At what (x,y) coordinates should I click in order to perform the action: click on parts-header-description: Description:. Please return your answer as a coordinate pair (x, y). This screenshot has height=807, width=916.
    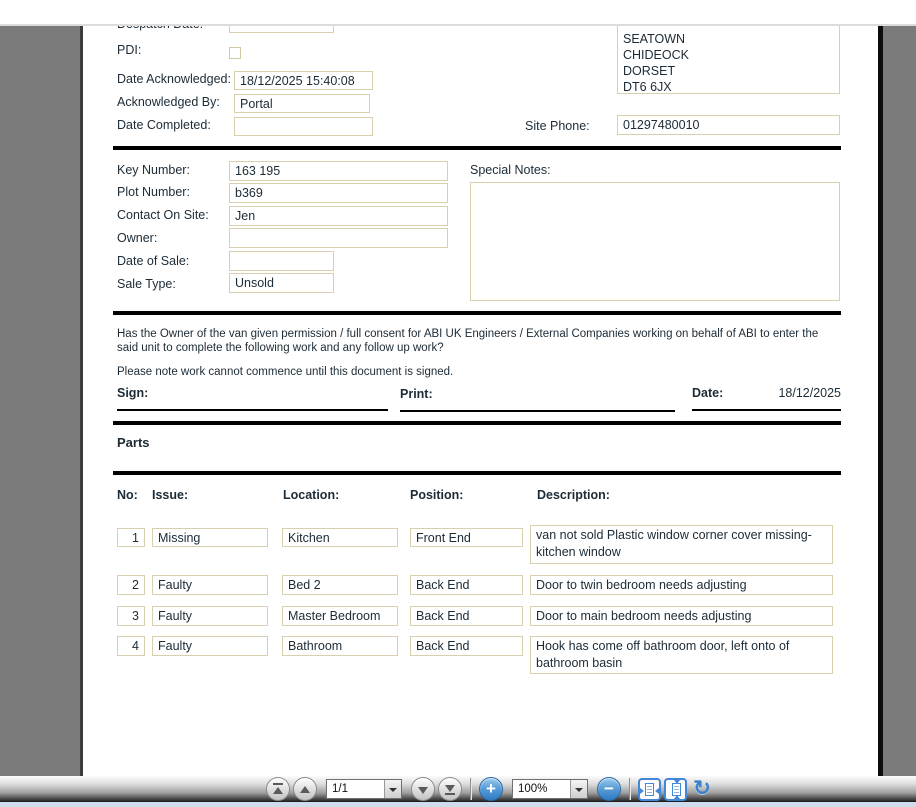
    Looking at the image, I should click on (573, 495).